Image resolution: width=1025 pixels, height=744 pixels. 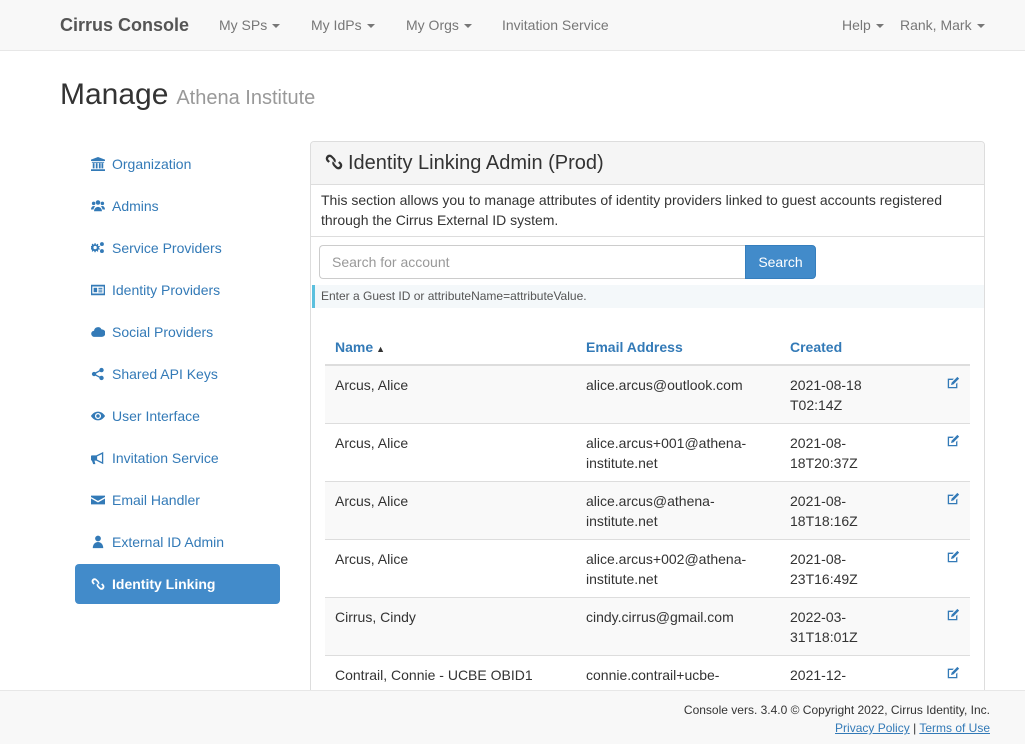 What do you see at coordinates (936, 25) in the screenshot?
I see `nav-user-menu-label: Rank, Mark` at bounding box center [936, 25].